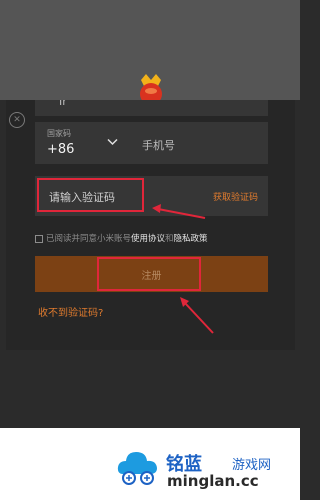 This screenshot has width=320, height=500. What do you see at coordinates (112, 142) in the screenshot?
I see `chevron-down-icon` at bounding box center [112, 142].